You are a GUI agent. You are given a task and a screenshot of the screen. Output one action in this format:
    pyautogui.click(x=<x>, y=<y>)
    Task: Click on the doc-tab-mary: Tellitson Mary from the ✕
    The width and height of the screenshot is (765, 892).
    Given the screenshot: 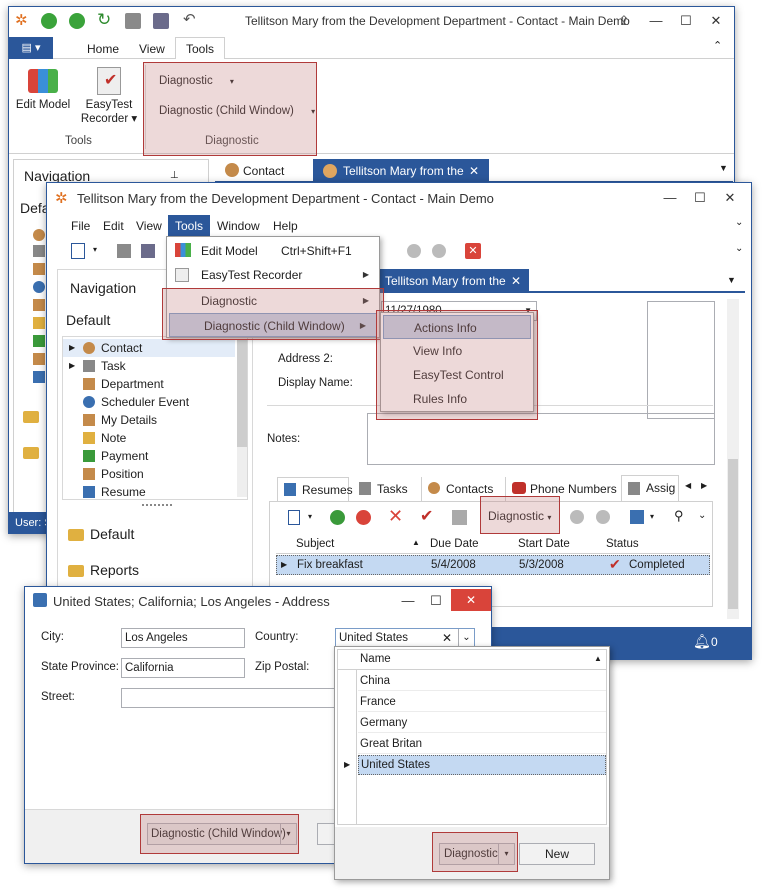 What is the action you would take?
    pyautogui.click(x=401, y=171)
    